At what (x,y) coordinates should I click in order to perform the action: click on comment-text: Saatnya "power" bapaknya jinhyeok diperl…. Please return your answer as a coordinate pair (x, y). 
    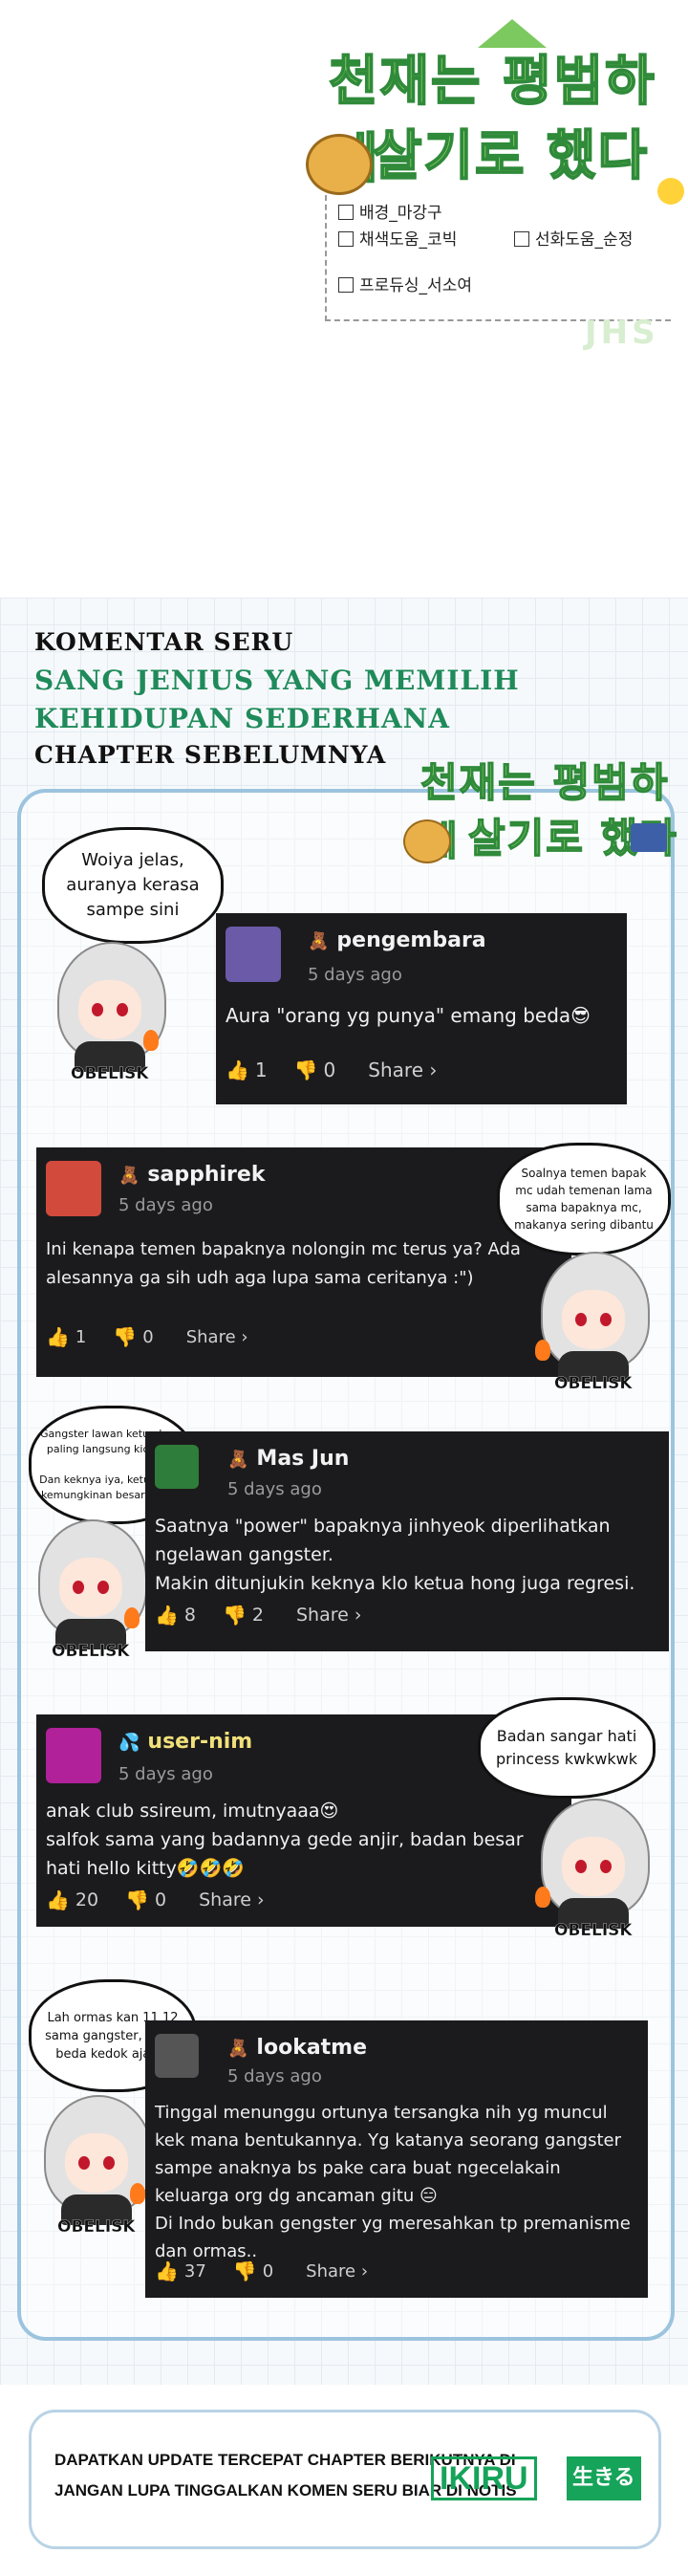
    Looking at the image, I should click on (395, 1555).